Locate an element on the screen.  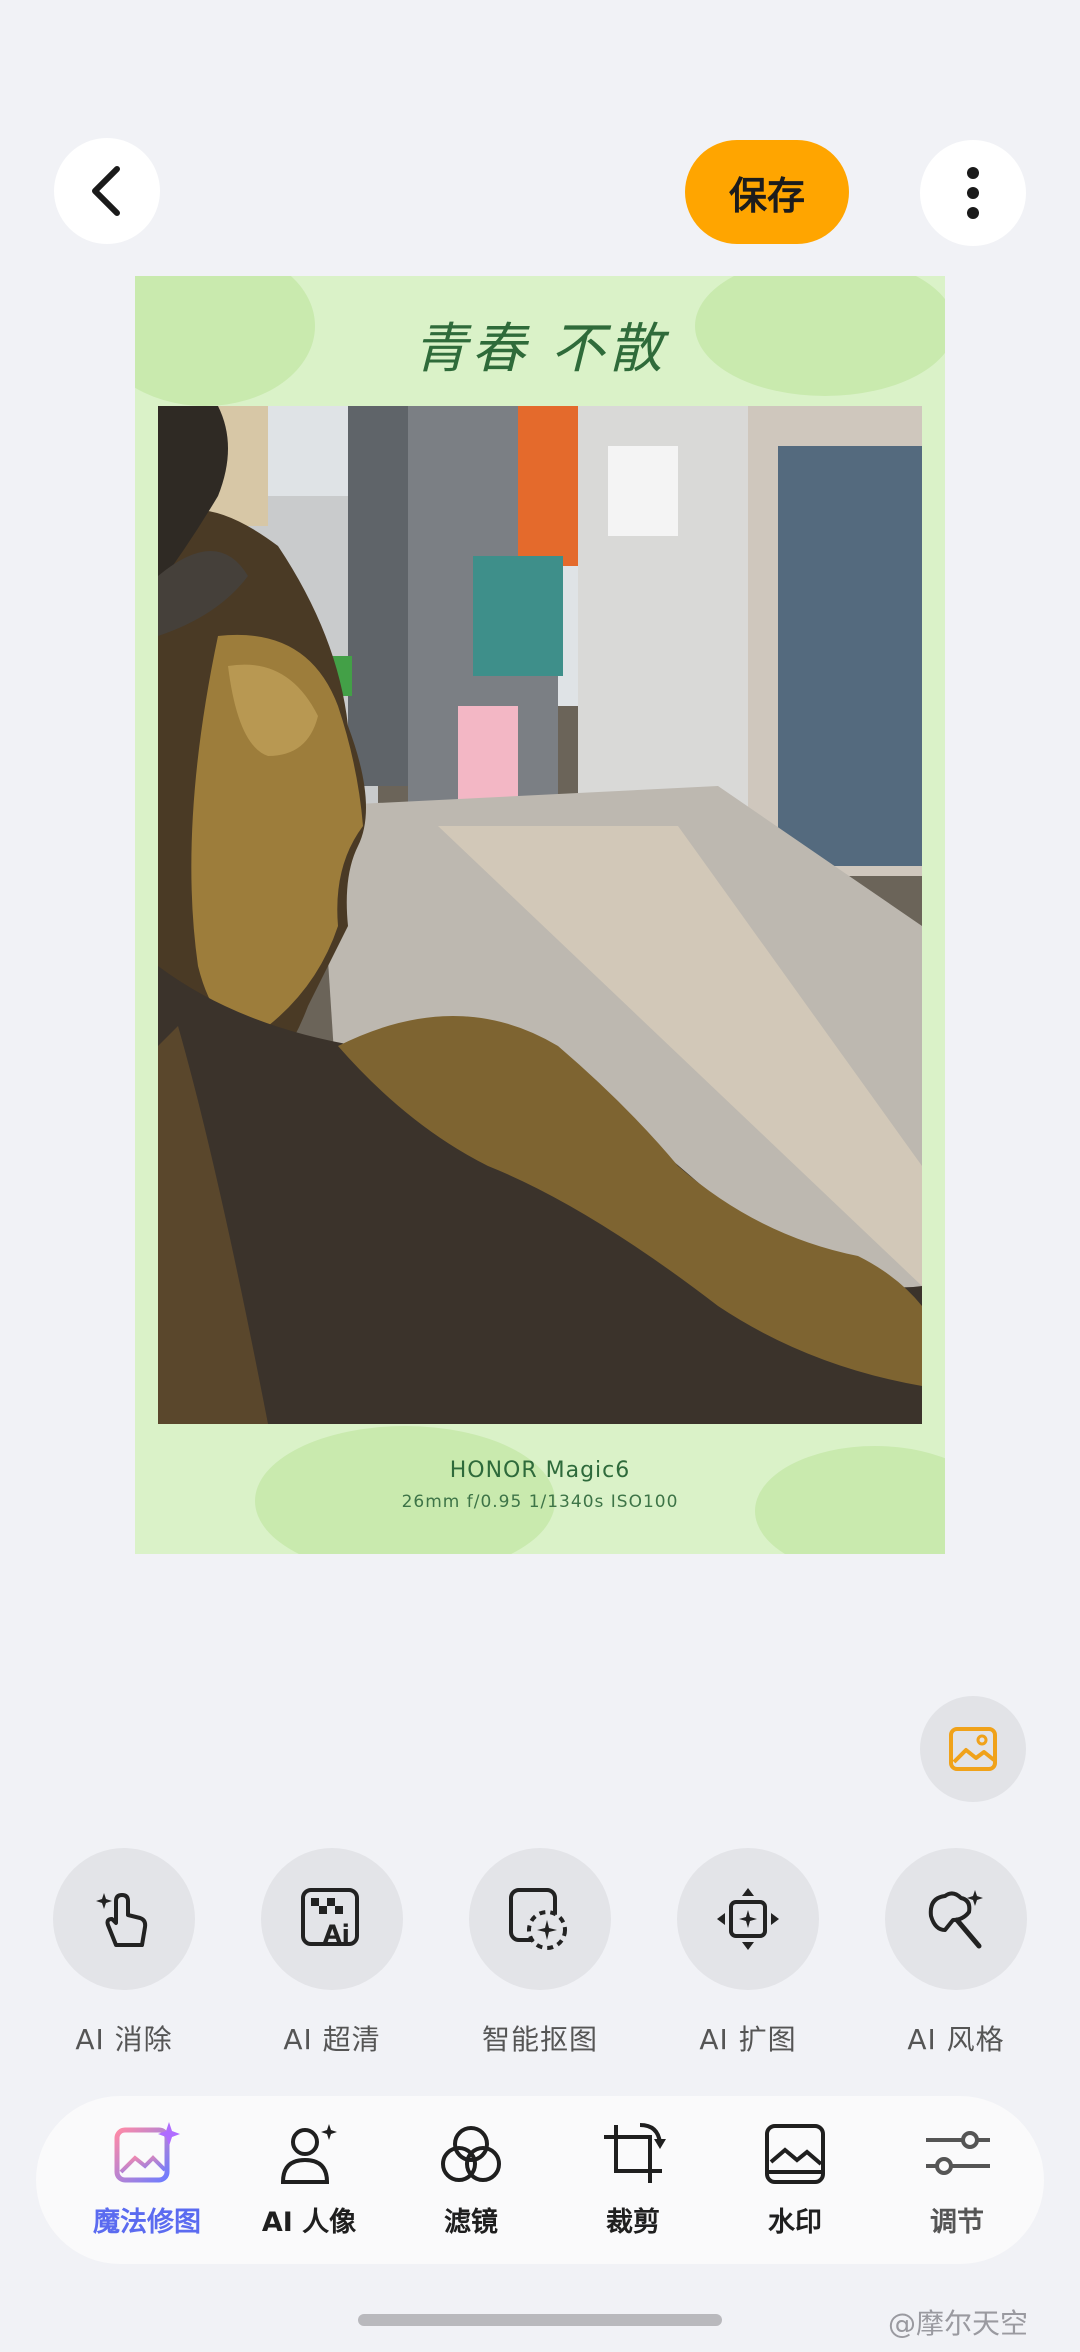
more-button is located at coordinates (973, 193).